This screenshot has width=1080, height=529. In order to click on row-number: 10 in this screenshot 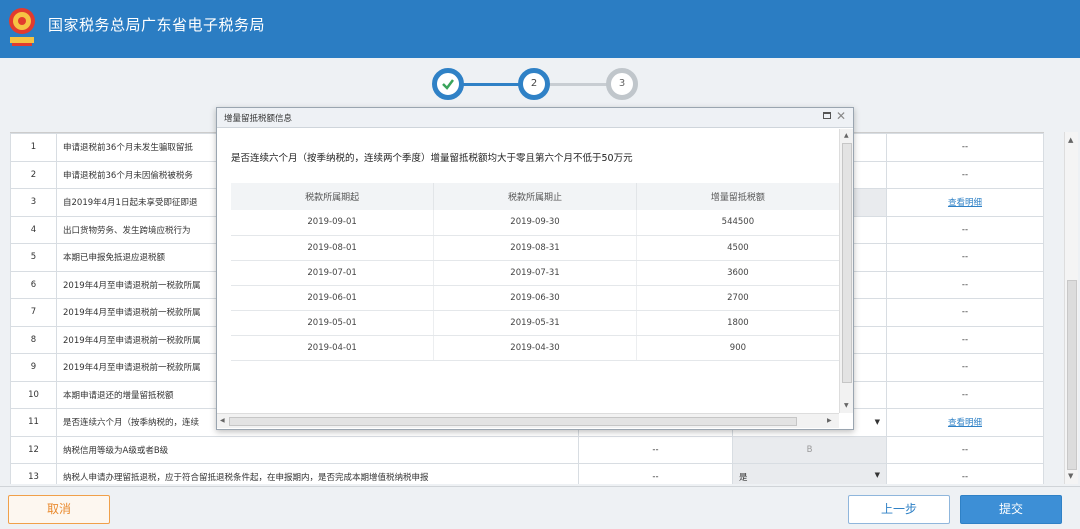, I will do `click(33, 394)`.